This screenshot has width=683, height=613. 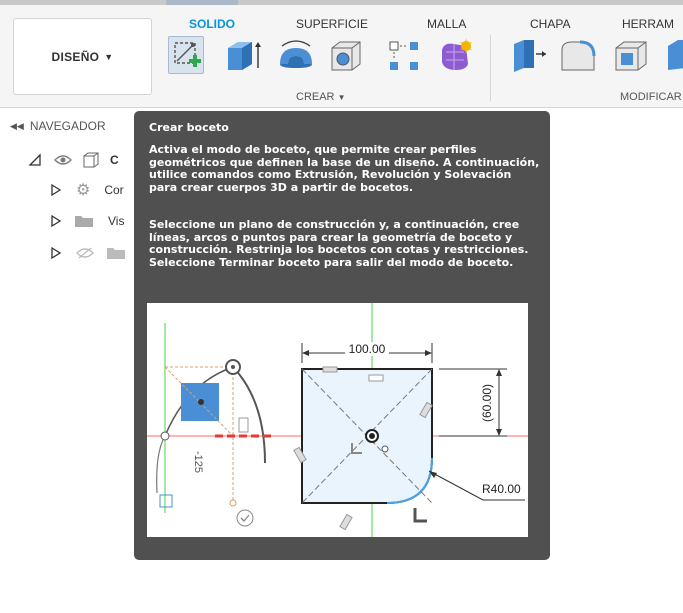 I want to click on tree-item-origin: ⚙ Cor, so click(x=87, y=190).